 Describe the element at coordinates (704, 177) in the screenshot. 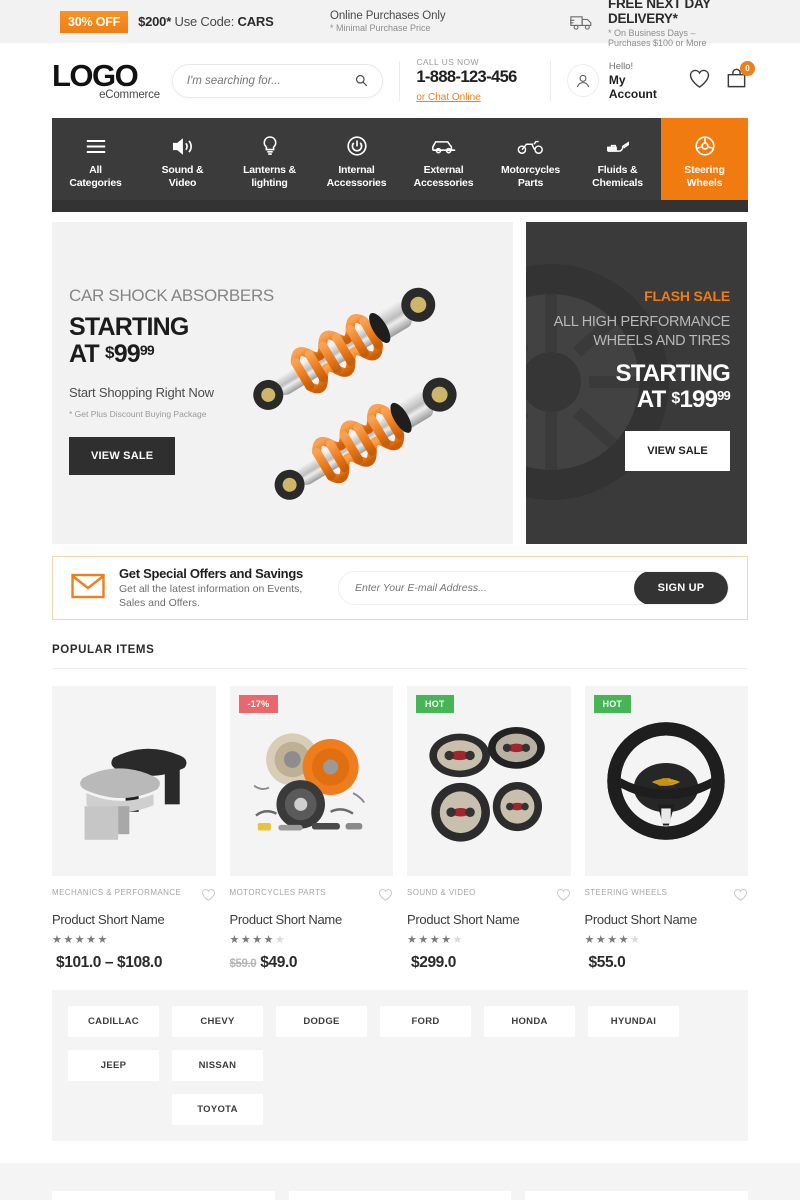

I see `nav-label-steering-wheels: Steering Wheels` at that location.